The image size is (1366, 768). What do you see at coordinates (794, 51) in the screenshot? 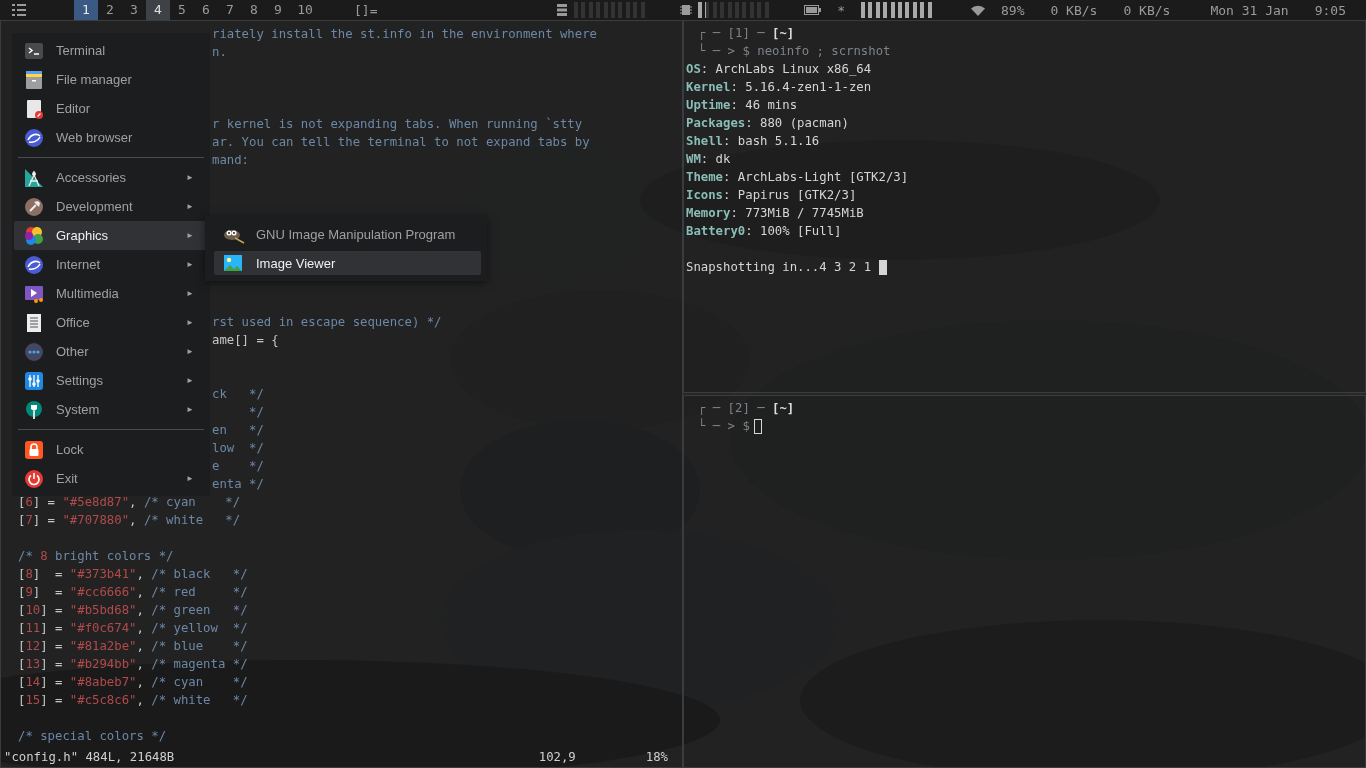
I see `terminal-line: └ ─ > $ neoinfo ; scrnshot` at bounding box center [794, 51].